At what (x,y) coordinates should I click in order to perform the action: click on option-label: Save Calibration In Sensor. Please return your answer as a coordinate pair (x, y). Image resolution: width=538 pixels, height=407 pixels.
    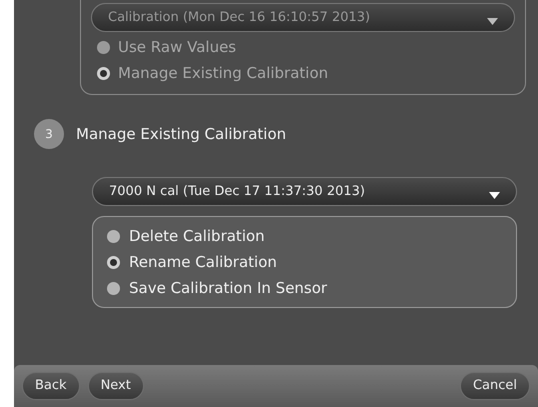
    Looking at the image, I should click on (228, 288).